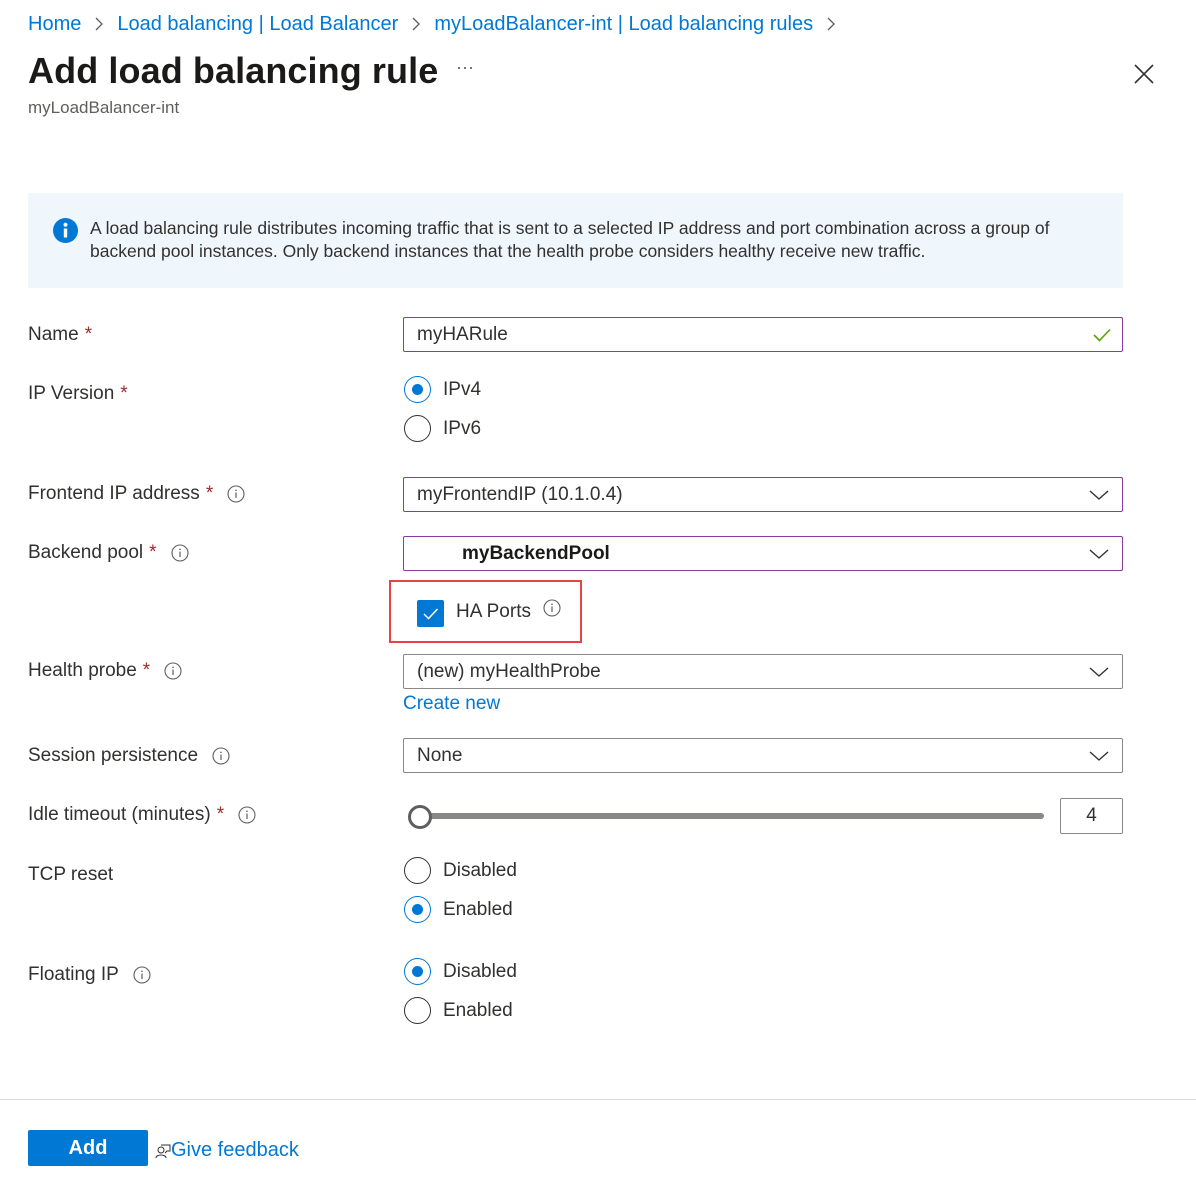 The image size is (1196, 1193). I want to click on ha-ports-checkbox, so click(430, 613).